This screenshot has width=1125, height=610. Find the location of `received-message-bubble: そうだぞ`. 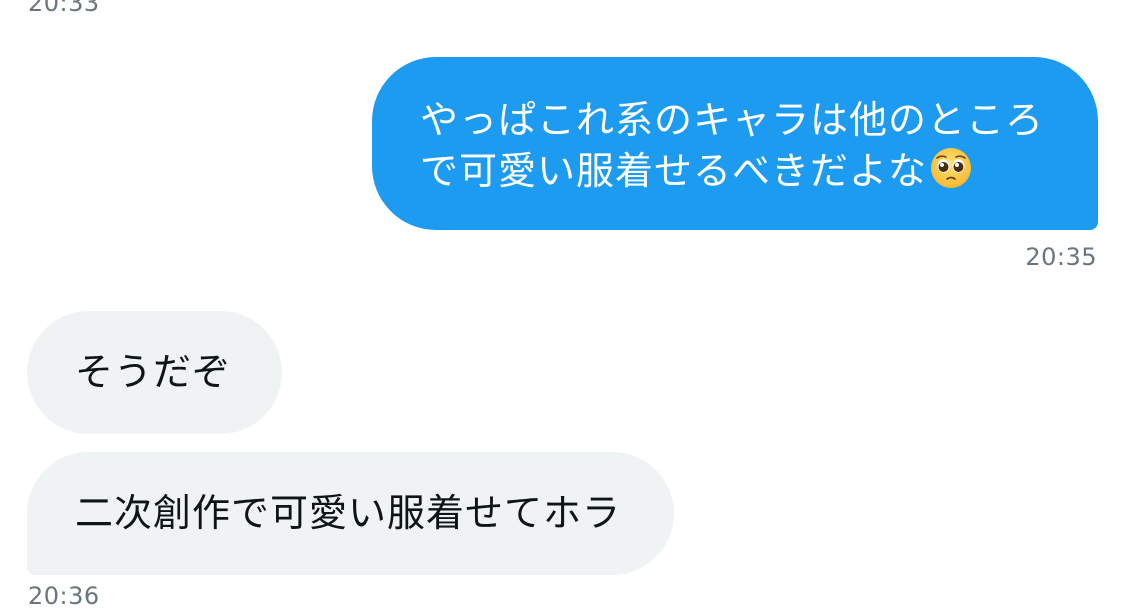

received-message-bubble: そうだぞ is located at coordinates (154, 372).